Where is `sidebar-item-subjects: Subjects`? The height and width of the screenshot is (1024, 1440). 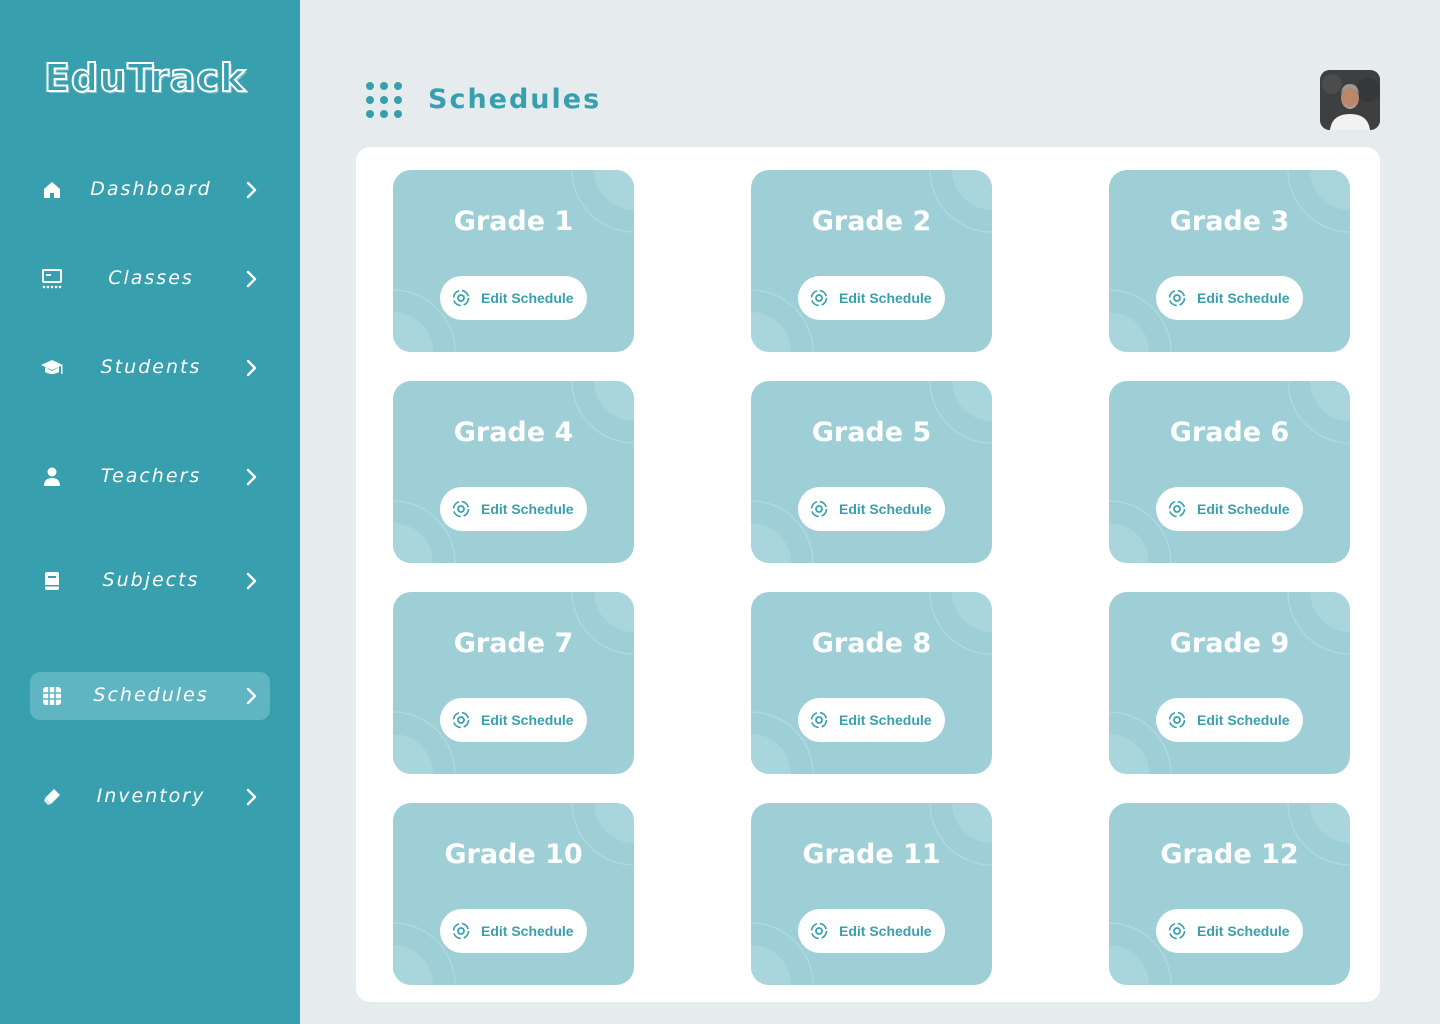 sidebar-item-subjects: Subjects is located at coordinates (150, 581).